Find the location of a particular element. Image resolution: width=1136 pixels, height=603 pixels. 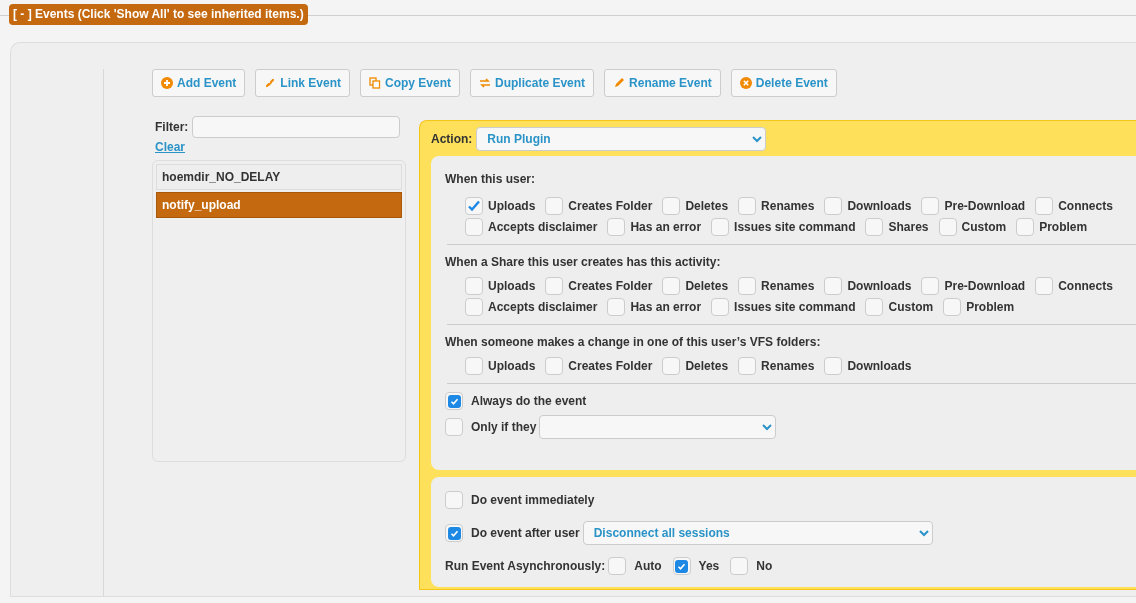

condition-select: Disconnect all sessions is located at coordinates (757, 533).